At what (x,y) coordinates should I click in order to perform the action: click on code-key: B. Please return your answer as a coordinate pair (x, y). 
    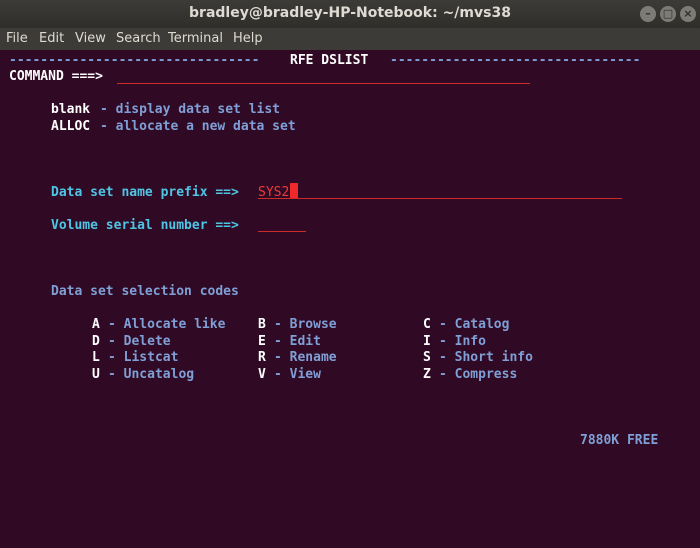
    Looking at the image, I should click on (262, 324).